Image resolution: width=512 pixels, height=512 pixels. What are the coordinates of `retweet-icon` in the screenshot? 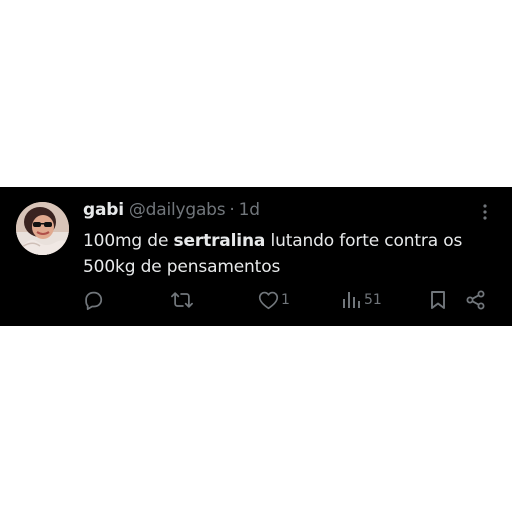 It's located at (182, 300).